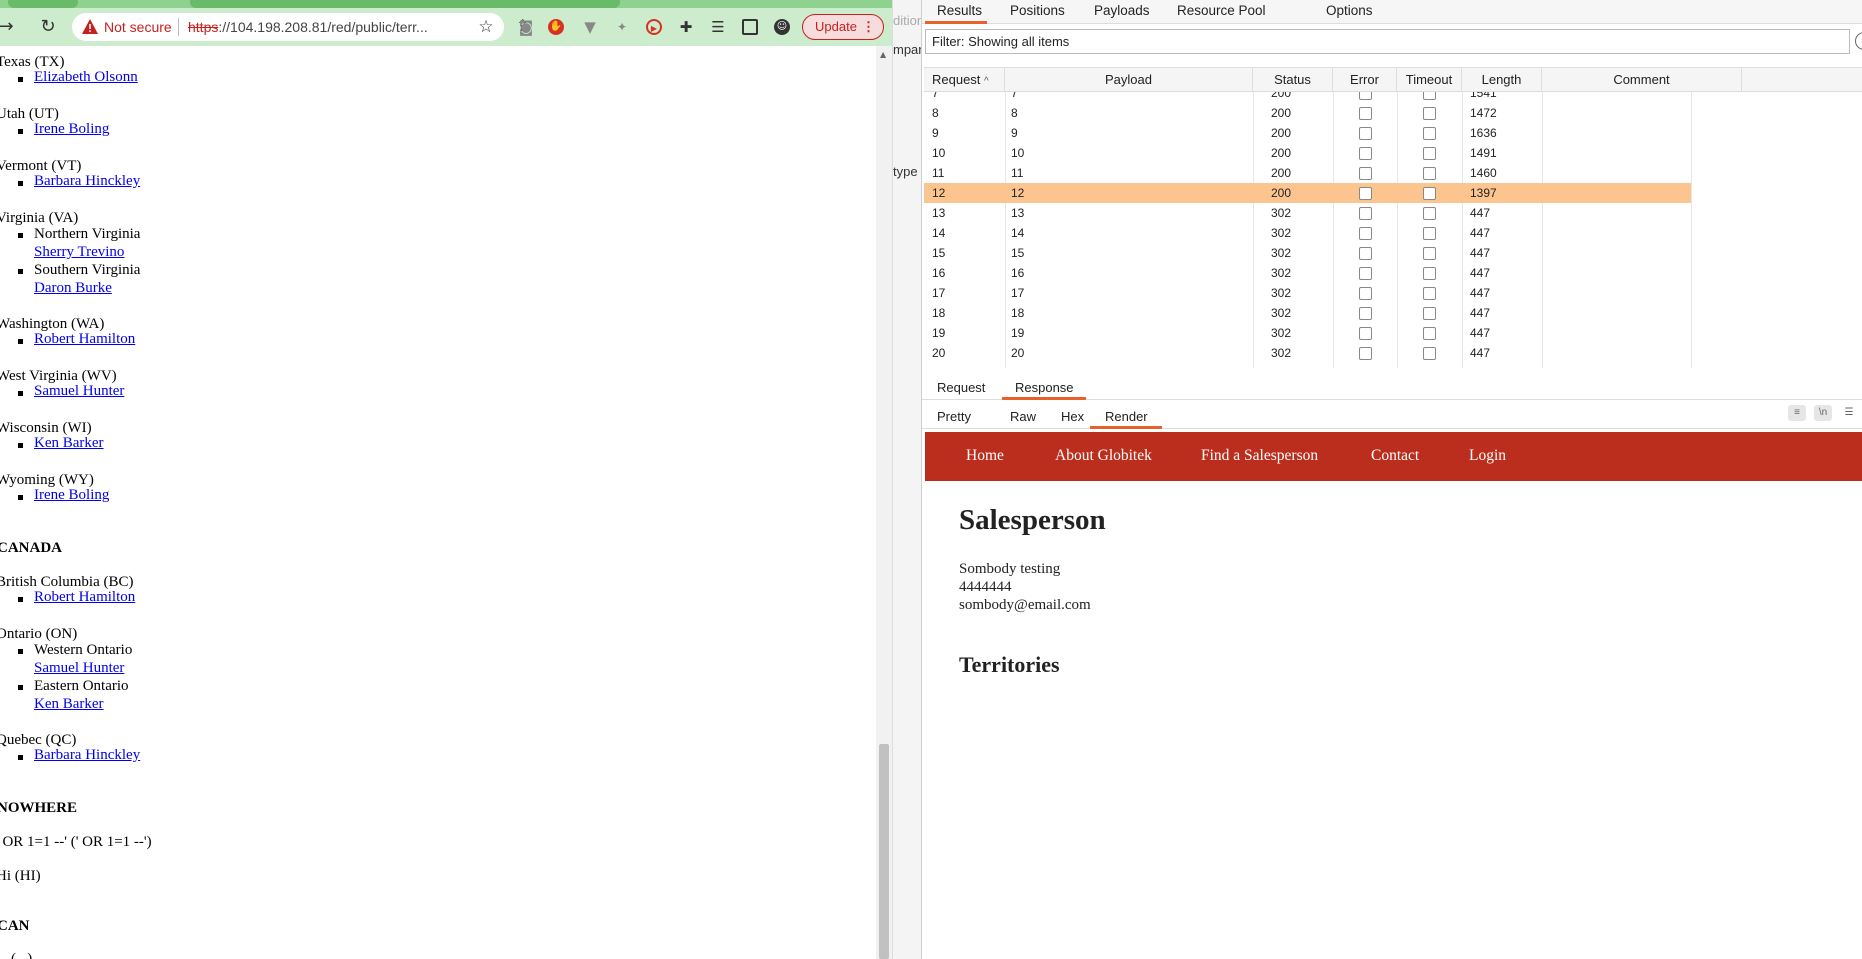  What do you see at coordinates (1122, 10) in the screenshot?
I see `tab-payloads: Payloads` at bounding box center [1122, 10].